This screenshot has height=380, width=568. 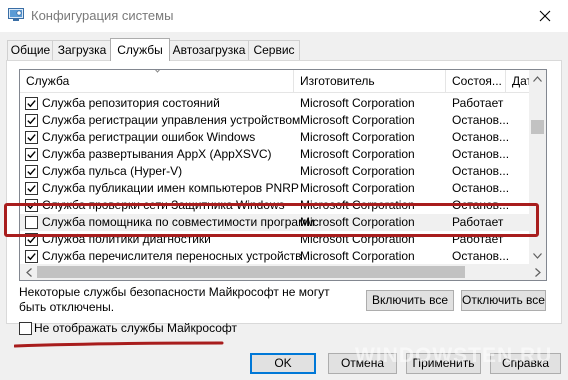 I want to click on chevron-right-icon, so click(x=537, y=272).